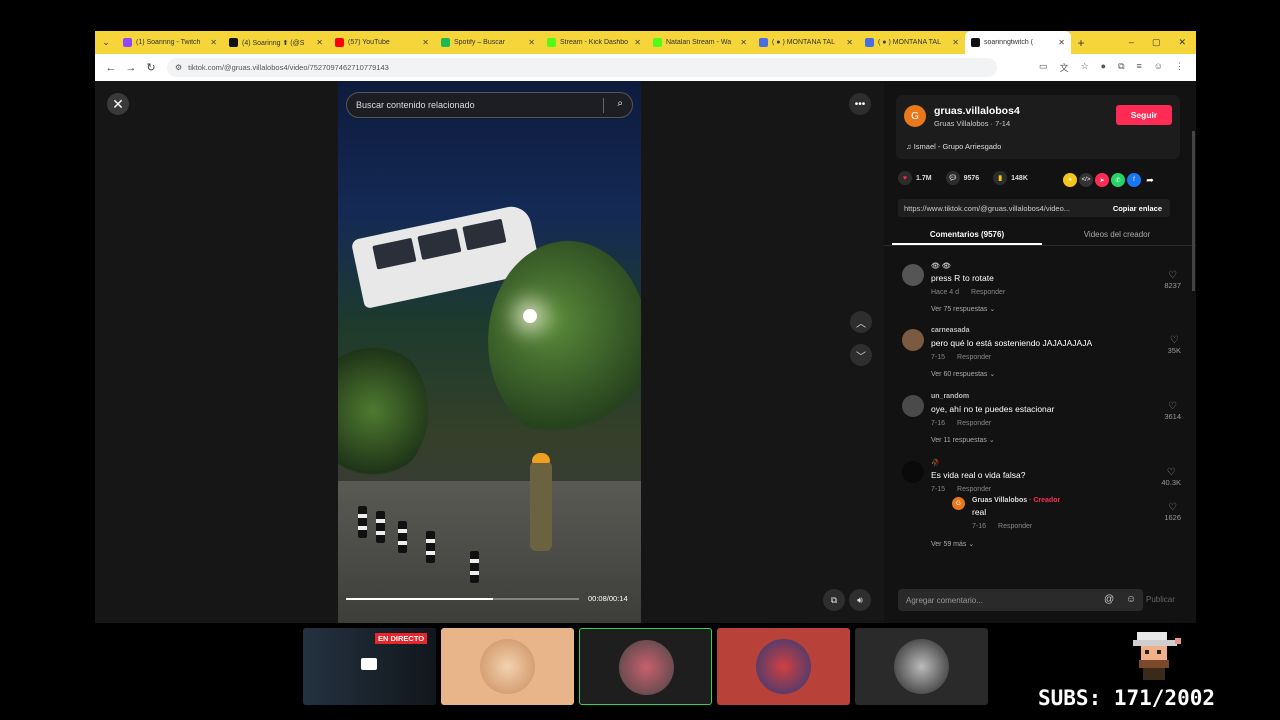  Describe the element at coordinates (118, 104) in the screenshot. I see `close-video-button: ✕` at that location.